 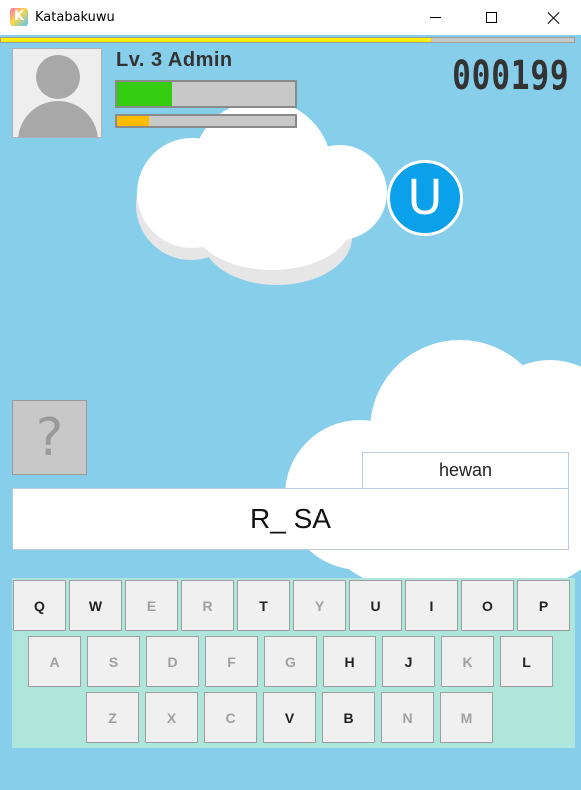 I want to click on key-x: X, so click(x=171, y=717).